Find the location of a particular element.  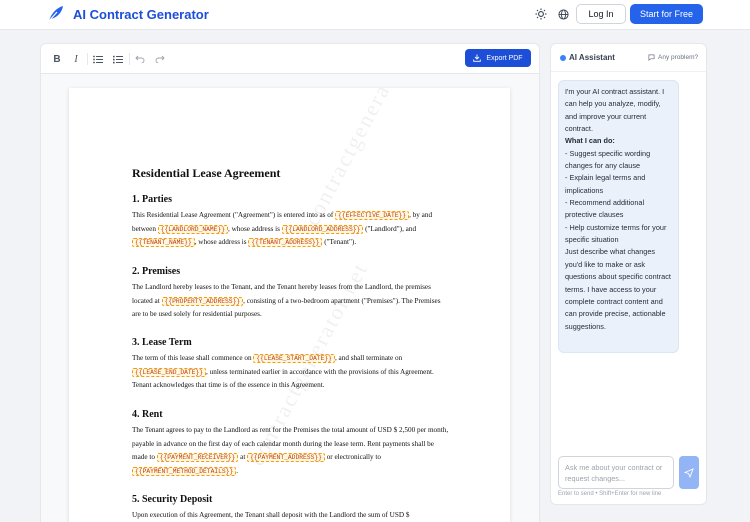

placeholder-field: {{PAYMENT_ADDRESS}} is located at coordinates (286, 458).